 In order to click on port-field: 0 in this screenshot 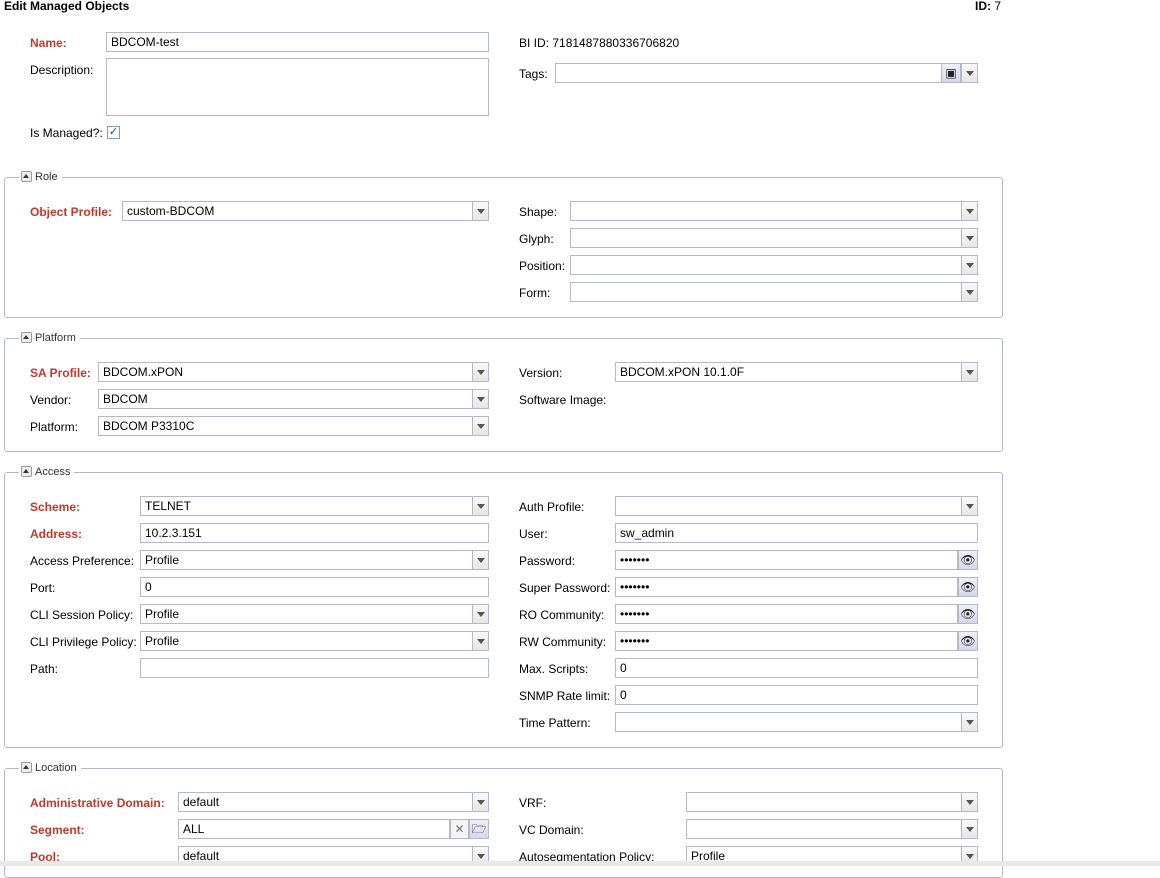, I will do `click(314, 587)`.